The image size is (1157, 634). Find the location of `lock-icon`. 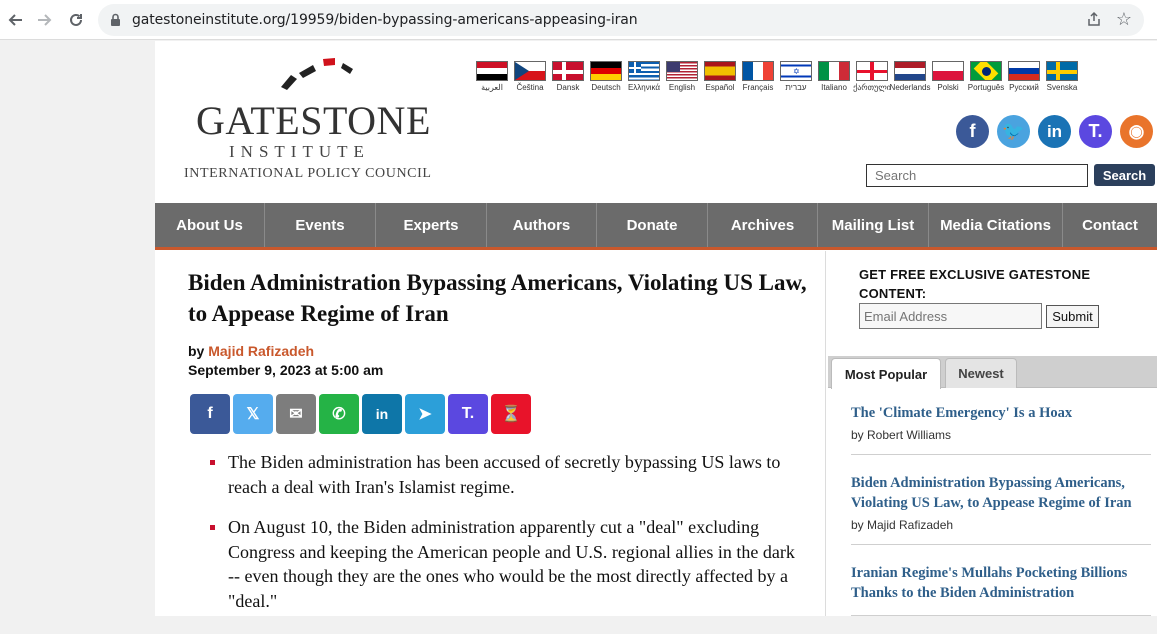

lock-icon is located at coordinates (115, 22).